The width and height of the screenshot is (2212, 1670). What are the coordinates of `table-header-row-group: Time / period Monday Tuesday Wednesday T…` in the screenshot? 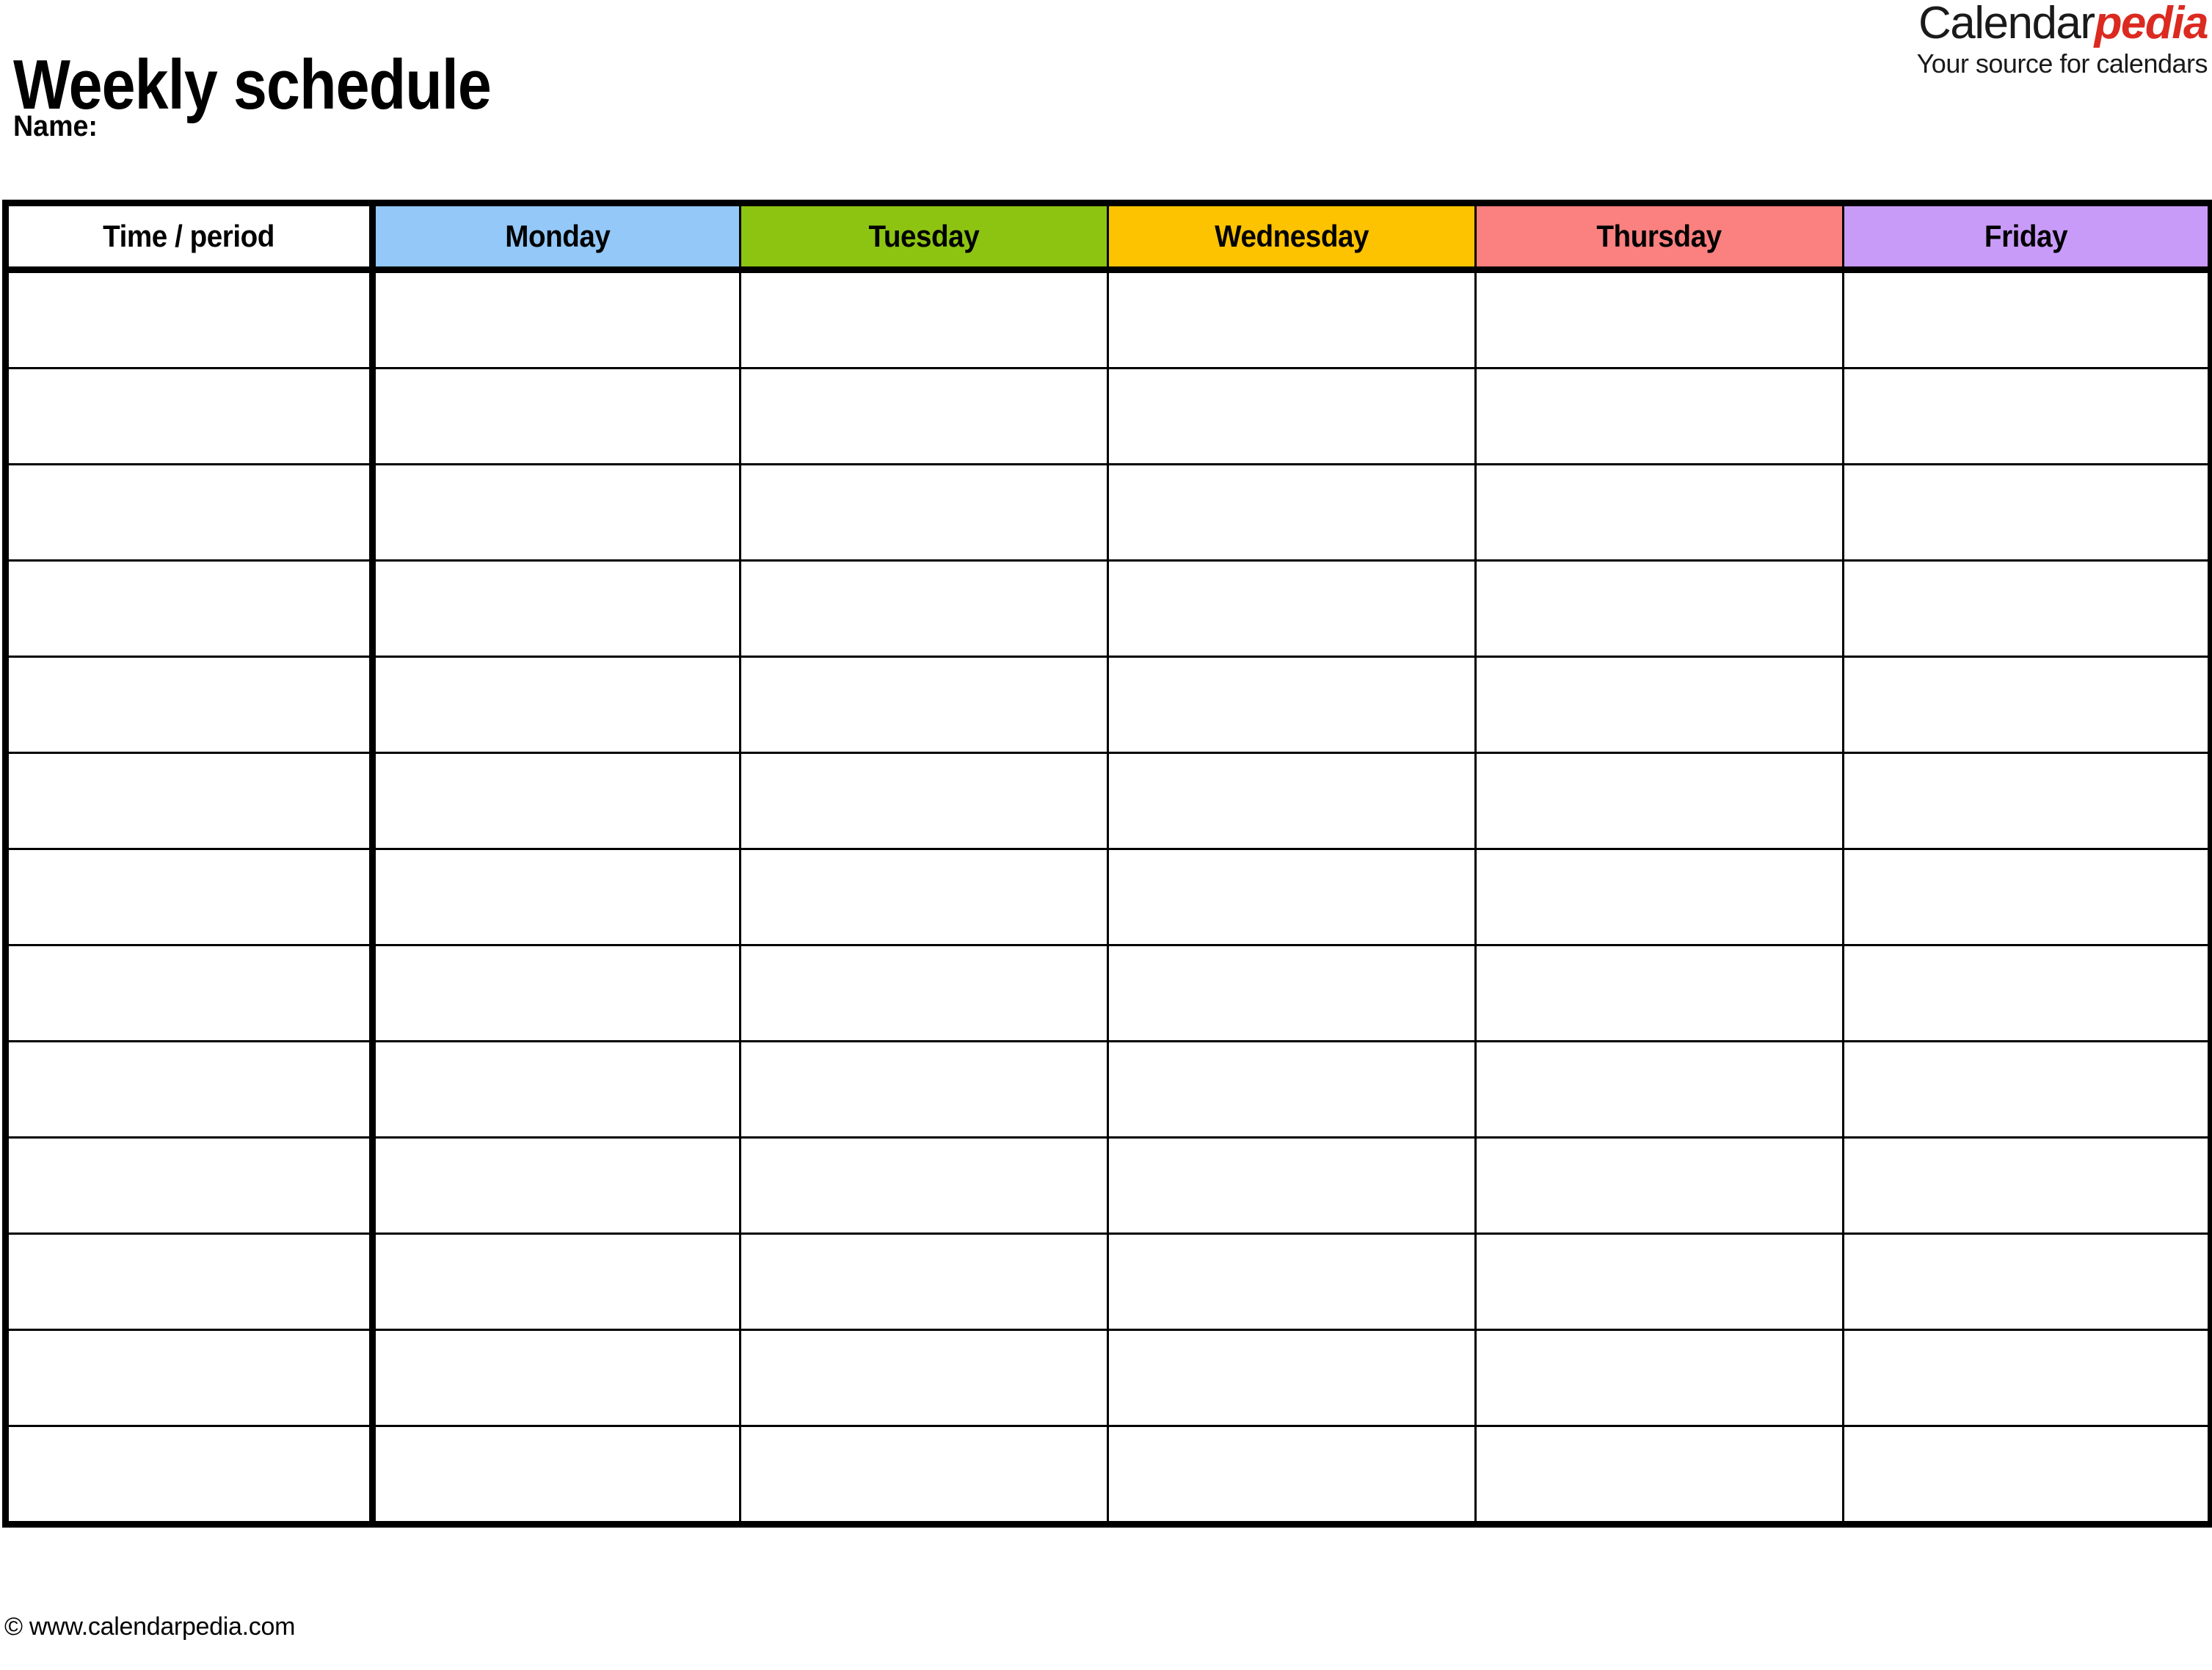 It's located at (1107, 236).